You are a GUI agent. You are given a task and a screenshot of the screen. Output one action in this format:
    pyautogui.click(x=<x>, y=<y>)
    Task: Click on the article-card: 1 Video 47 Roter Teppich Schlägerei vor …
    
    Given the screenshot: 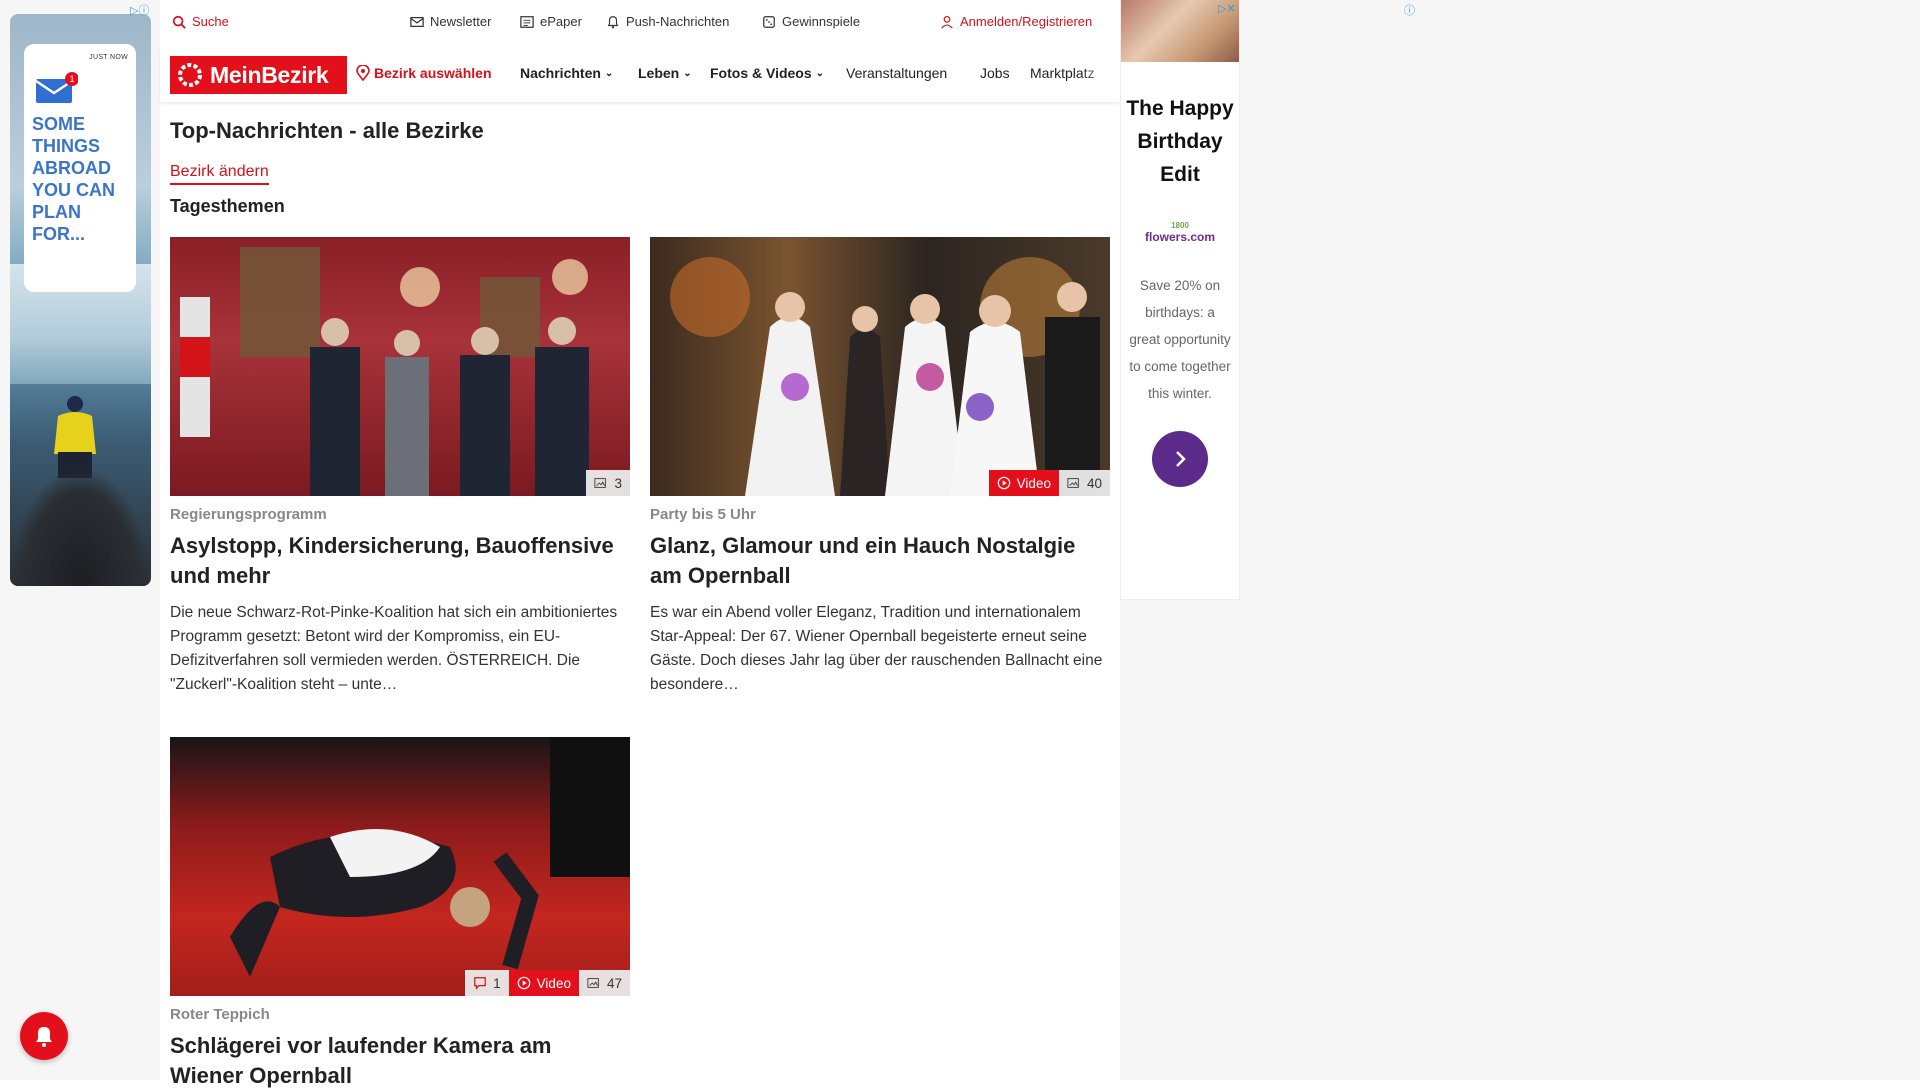 What is the action you would take?
    pyautogui.click(x=400, y=914)
    